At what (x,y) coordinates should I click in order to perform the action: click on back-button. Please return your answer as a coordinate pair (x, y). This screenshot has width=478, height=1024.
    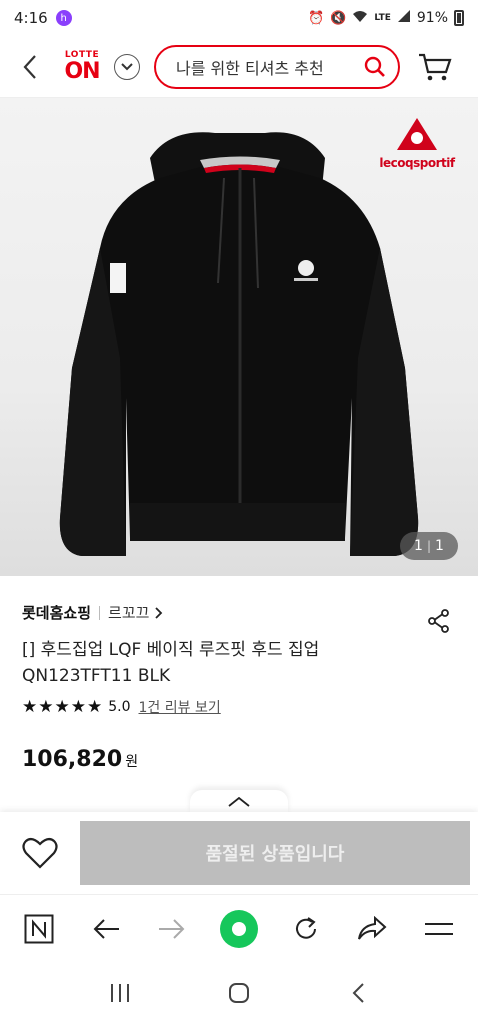
    Looking at the image, I should click on (30, 67).